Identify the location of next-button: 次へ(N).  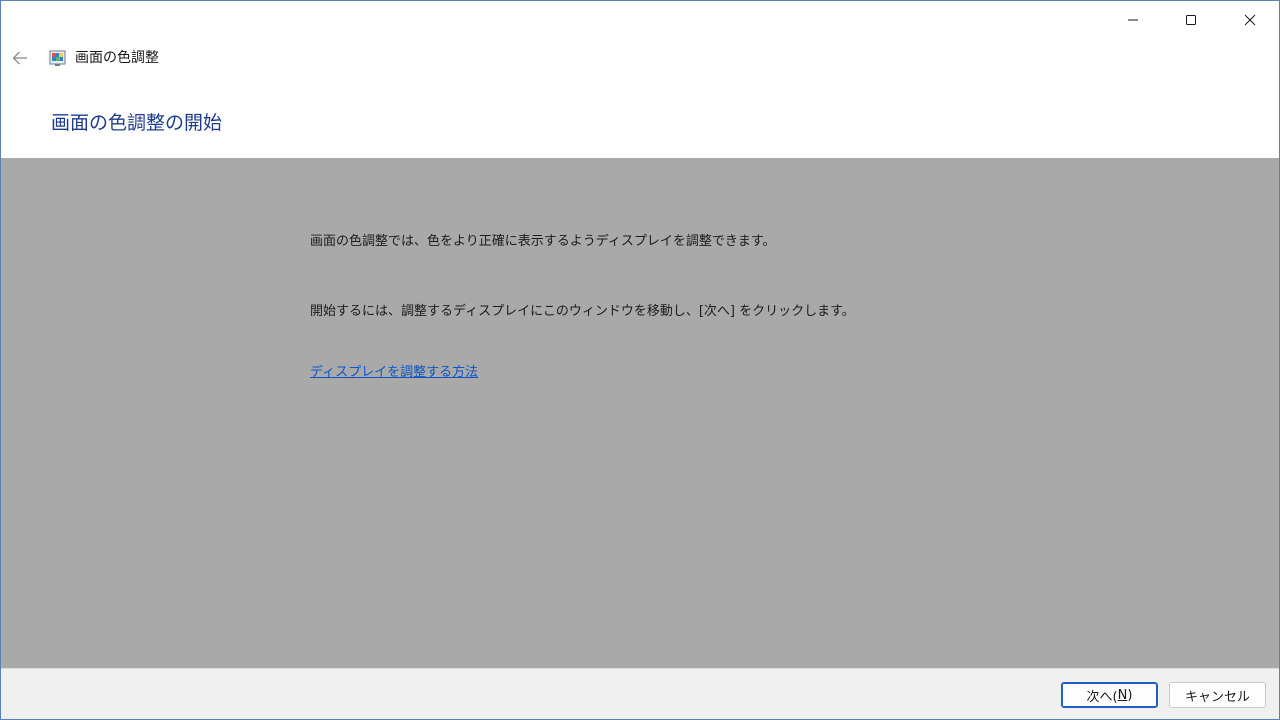
(1109, 695).